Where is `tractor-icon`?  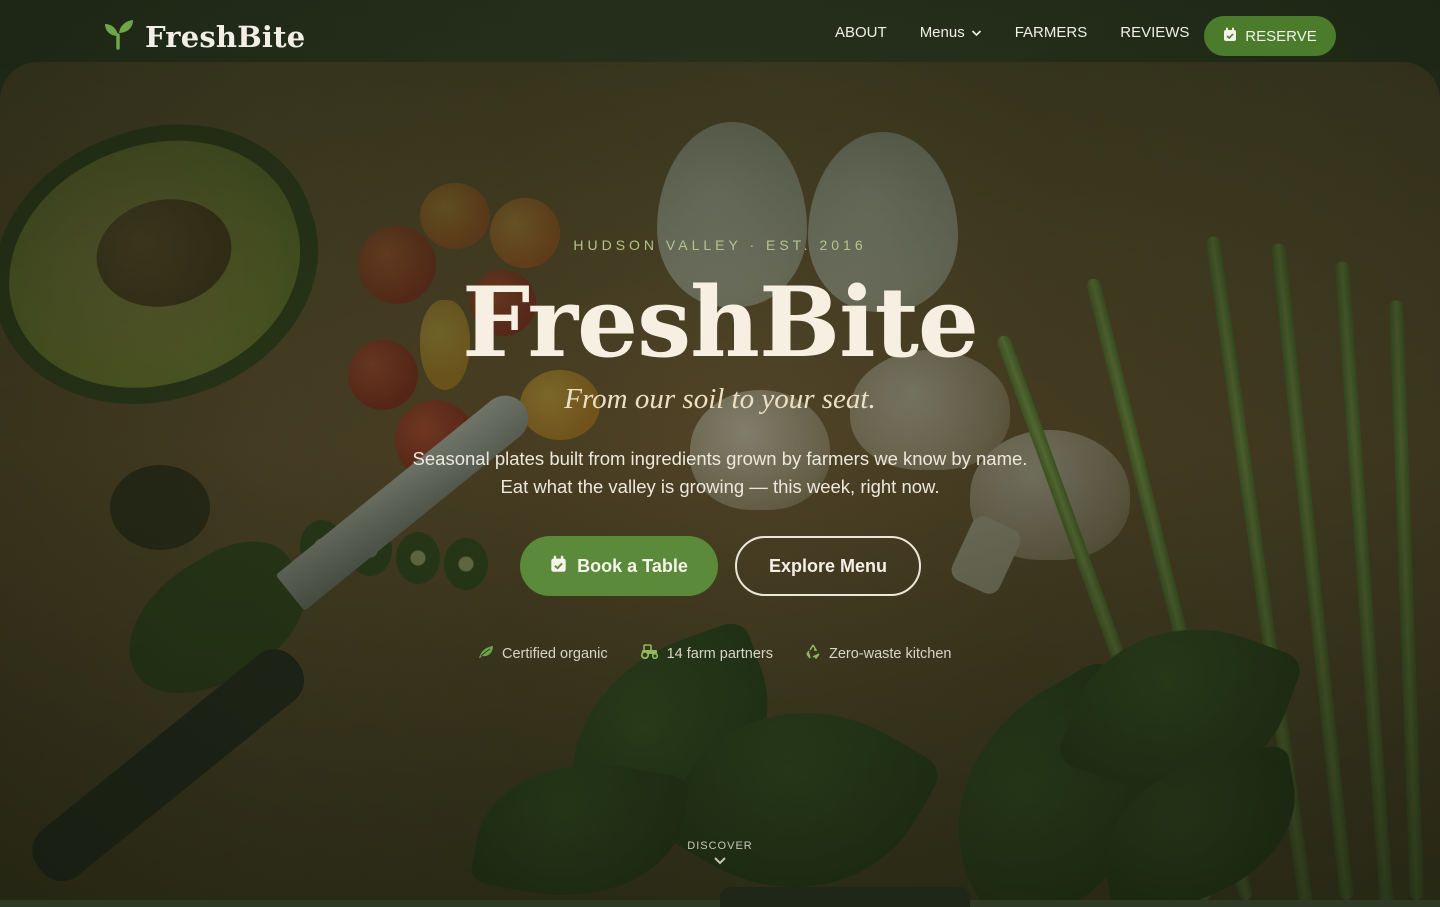 tractor-icon is located at coordinates (649, 653).